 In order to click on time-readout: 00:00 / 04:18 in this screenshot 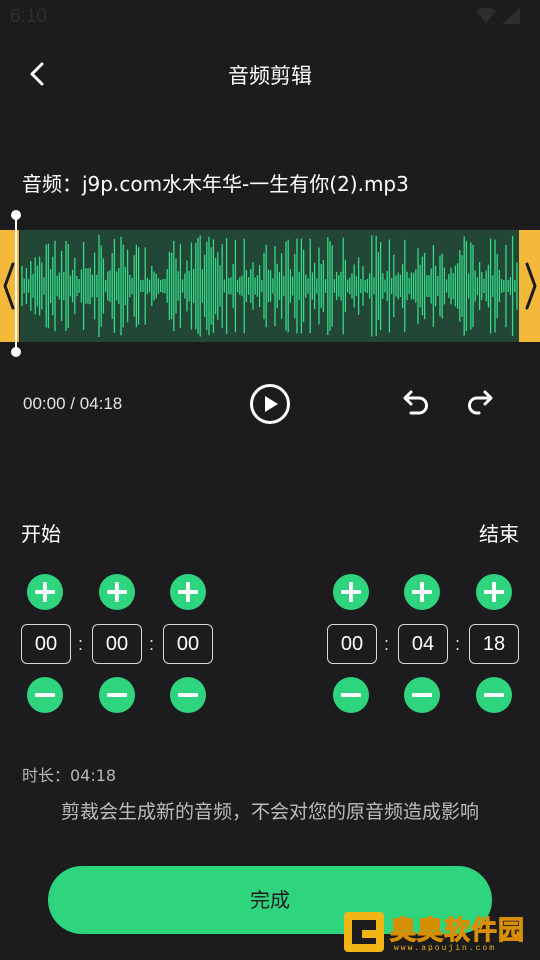, I will do `click(73, 403)`.